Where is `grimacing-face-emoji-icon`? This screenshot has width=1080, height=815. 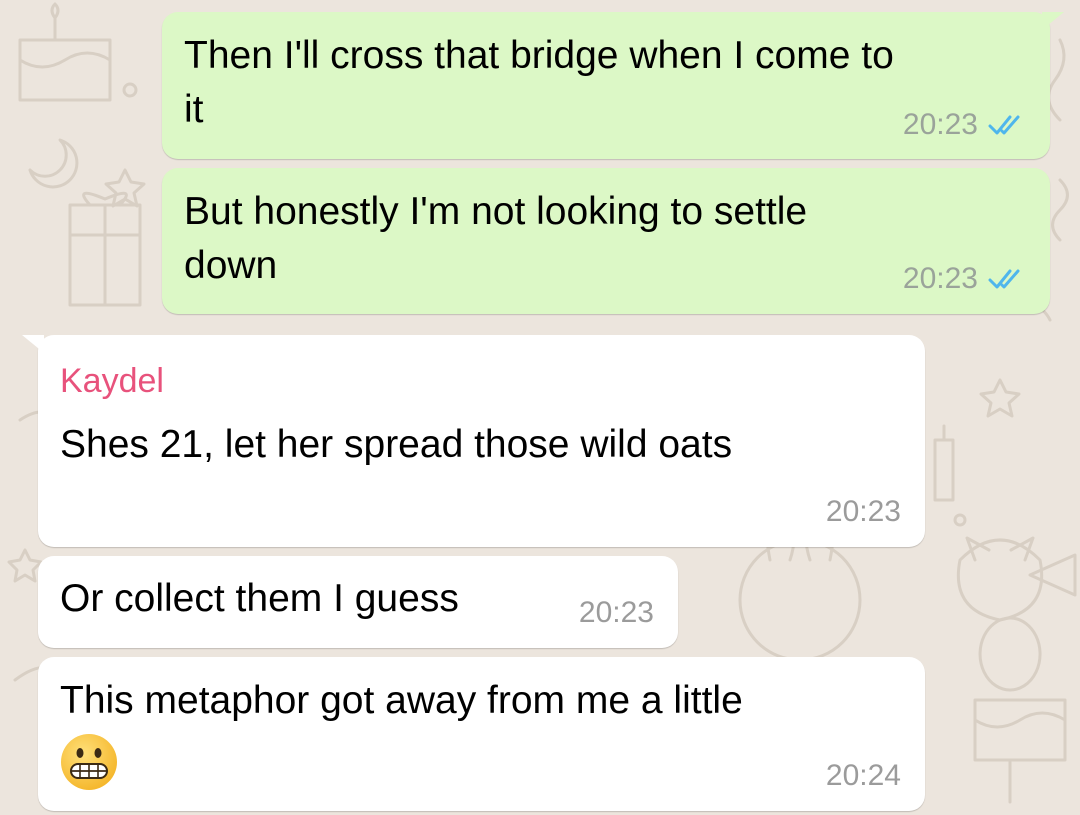 grimacing-face-emoji-icon is located at coordinates (89, 762).